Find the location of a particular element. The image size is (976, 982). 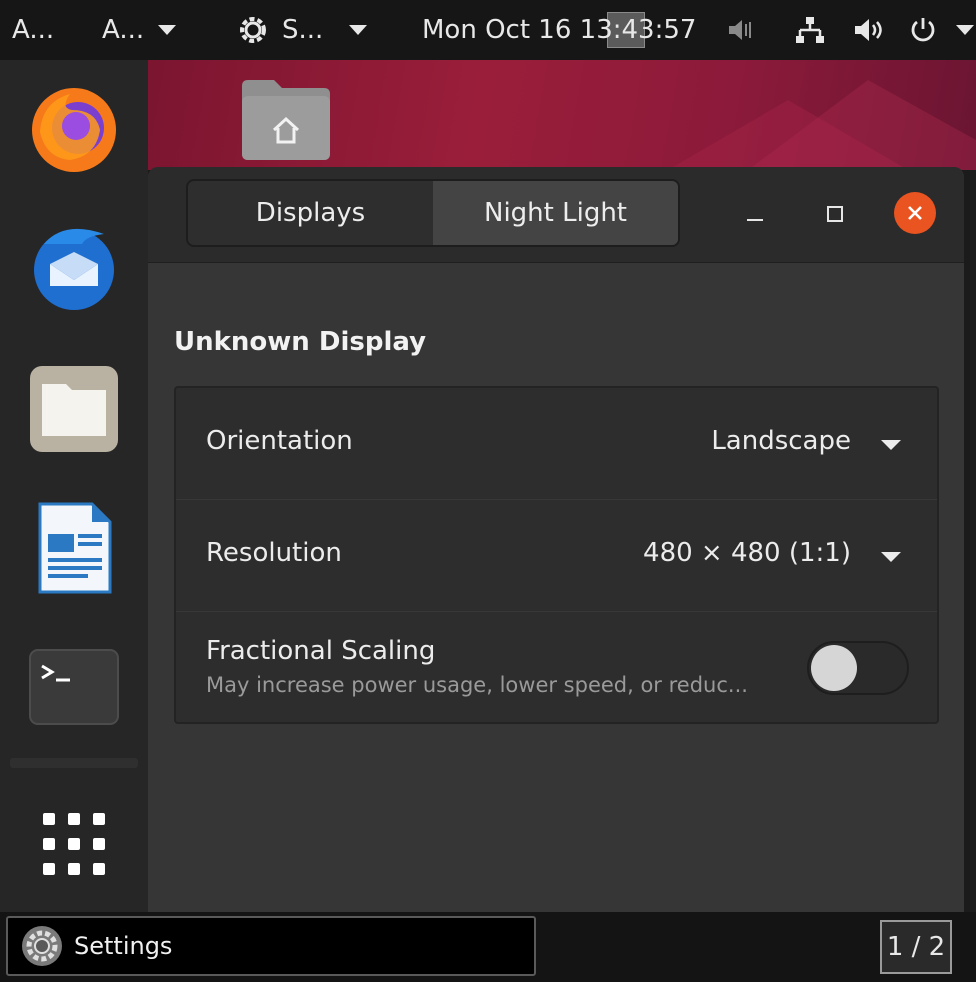

close-button is located at coordinates (915, 213).